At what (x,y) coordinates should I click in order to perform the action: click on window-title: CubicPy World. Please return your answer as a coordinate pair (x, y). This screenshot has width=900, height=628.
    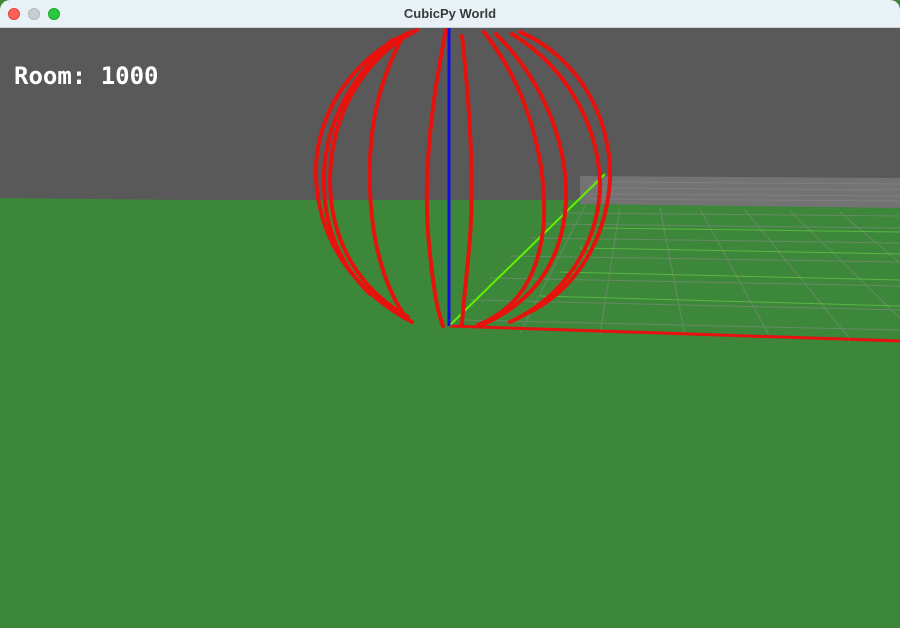
    Looking at the image, I should click on (450, 13).